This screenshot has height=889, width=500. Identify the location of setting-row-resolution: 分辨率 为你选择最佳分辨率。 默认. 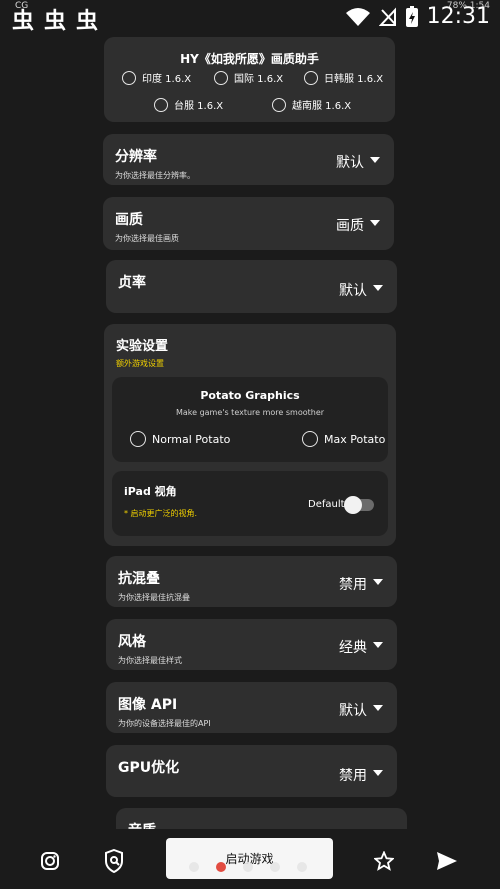
(248, 159).